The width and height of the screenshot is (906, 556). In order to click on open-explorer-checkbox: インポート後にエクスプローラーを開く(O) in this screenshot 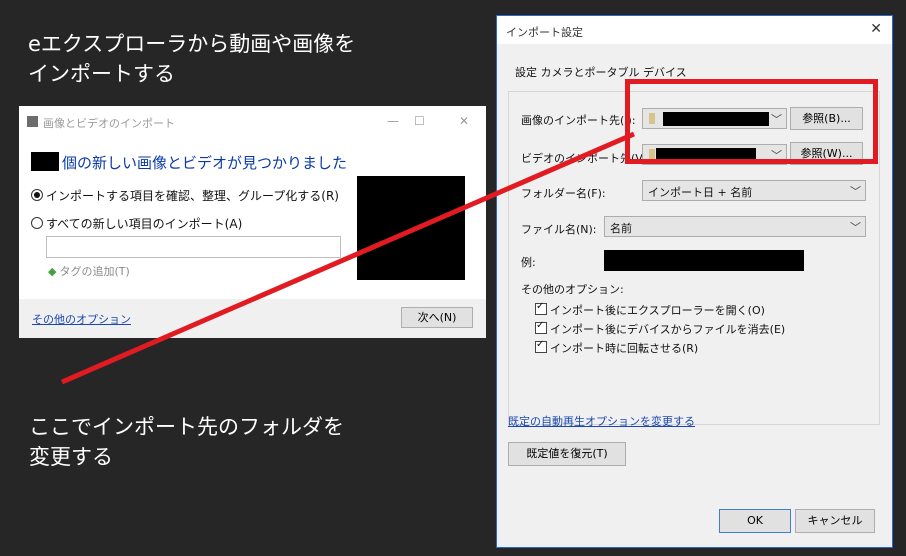, I will do `click(650, 309)`.